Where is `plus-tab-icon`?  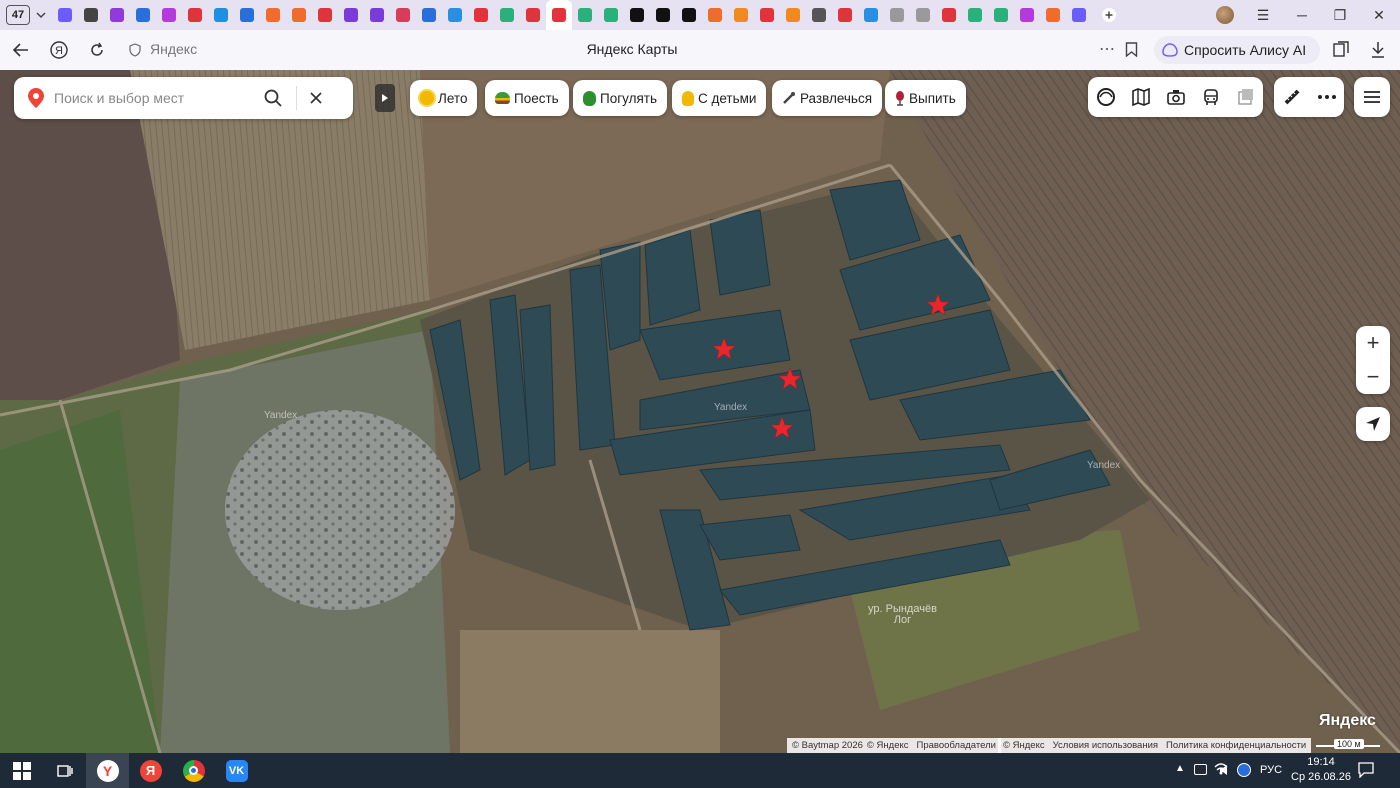 plus-tab-icon is located at coordinates (663, 15).